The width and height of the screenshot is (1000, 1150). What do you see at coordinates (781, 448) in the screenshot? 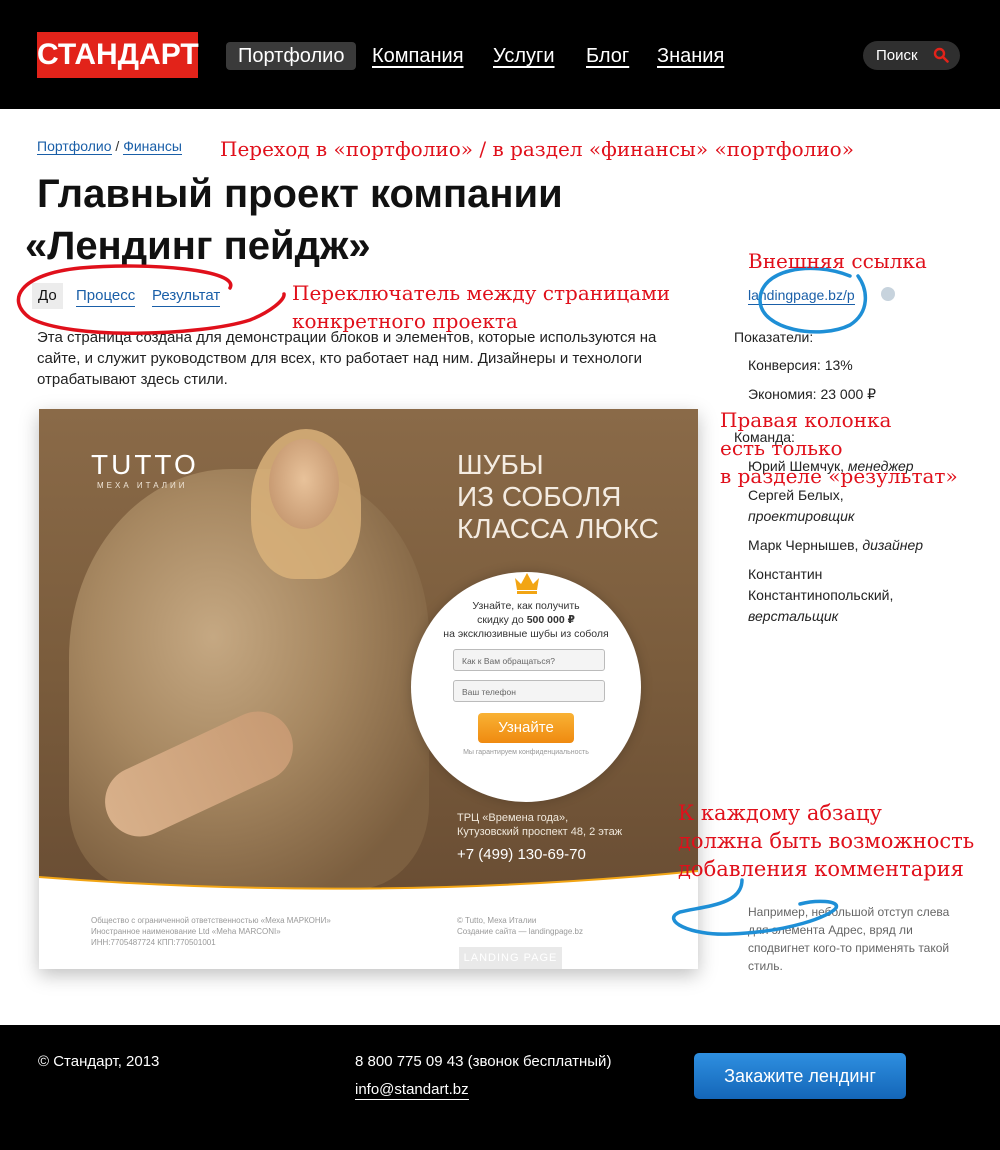
I see `annotation-right-column-line-2: есть только` at bounding box center [781, 448].